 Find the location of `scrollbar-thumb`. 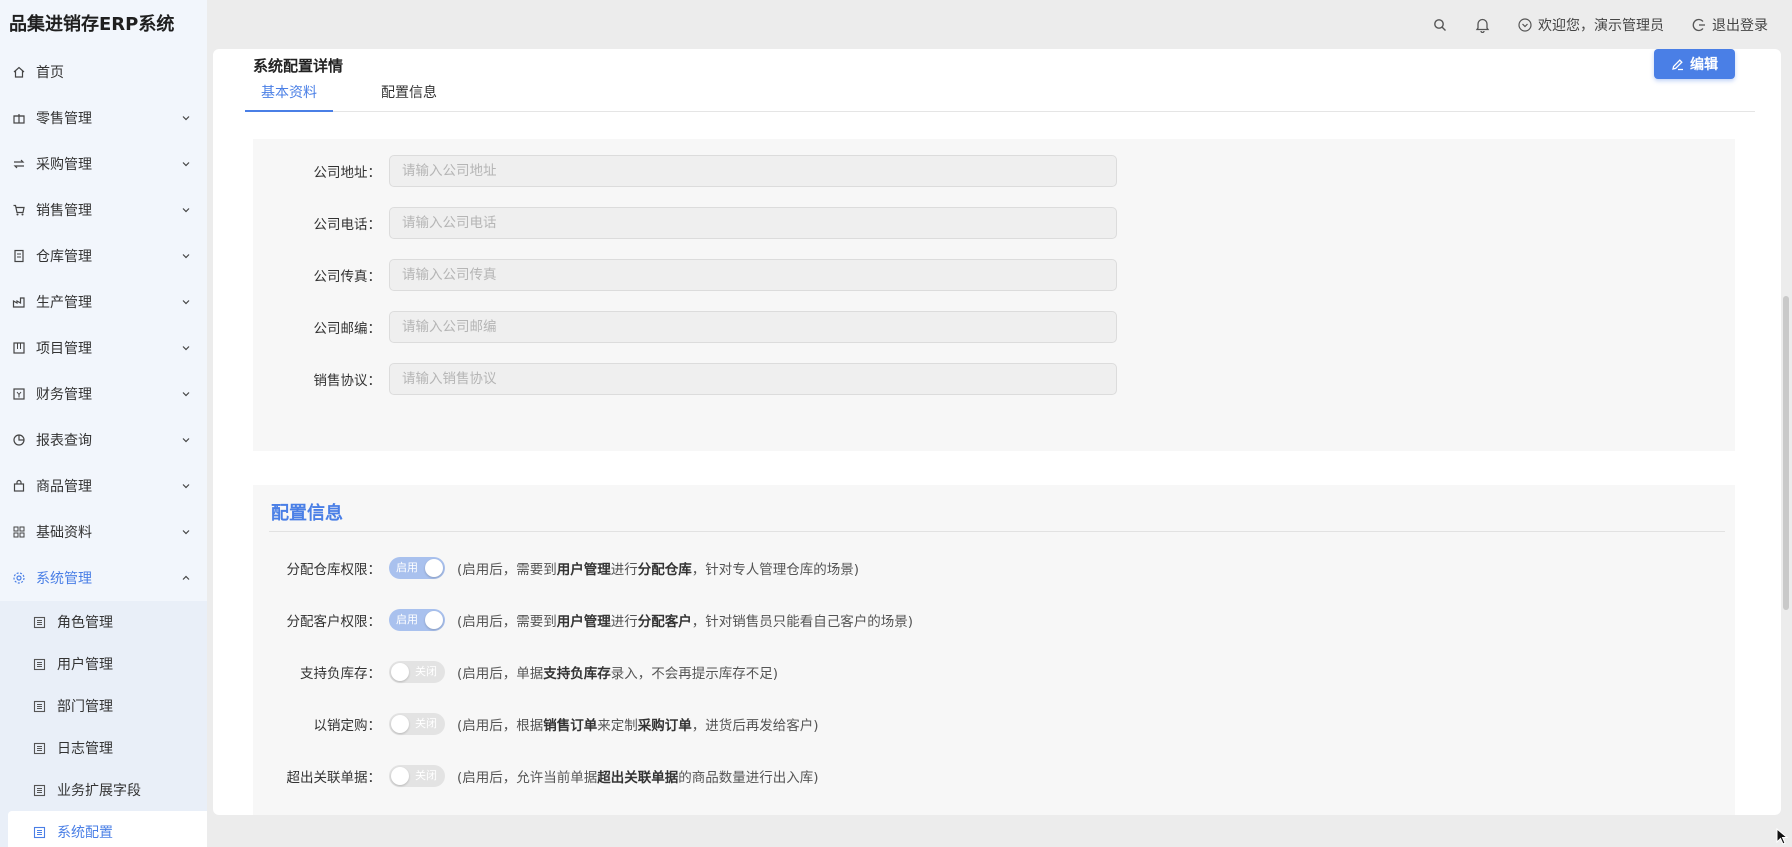

scrollbar-thumb is located at coordinates (1786, 453).